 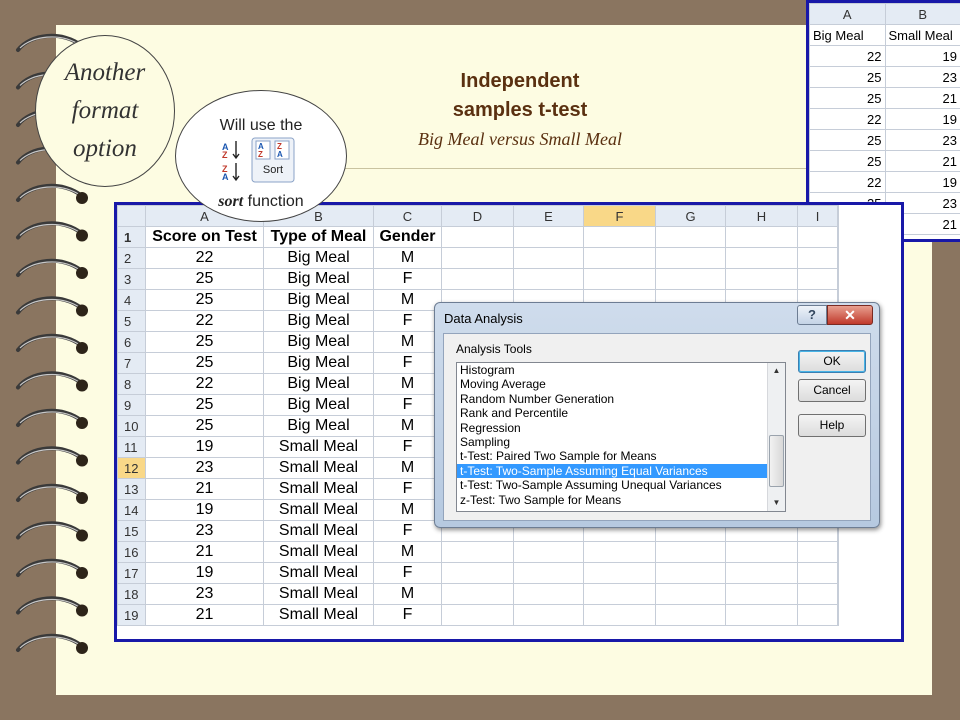 What do you see at coordinates (621, 413) in the screenshot?
I see `list-item: Rank and Percentile` at bounding box center [621, 413].